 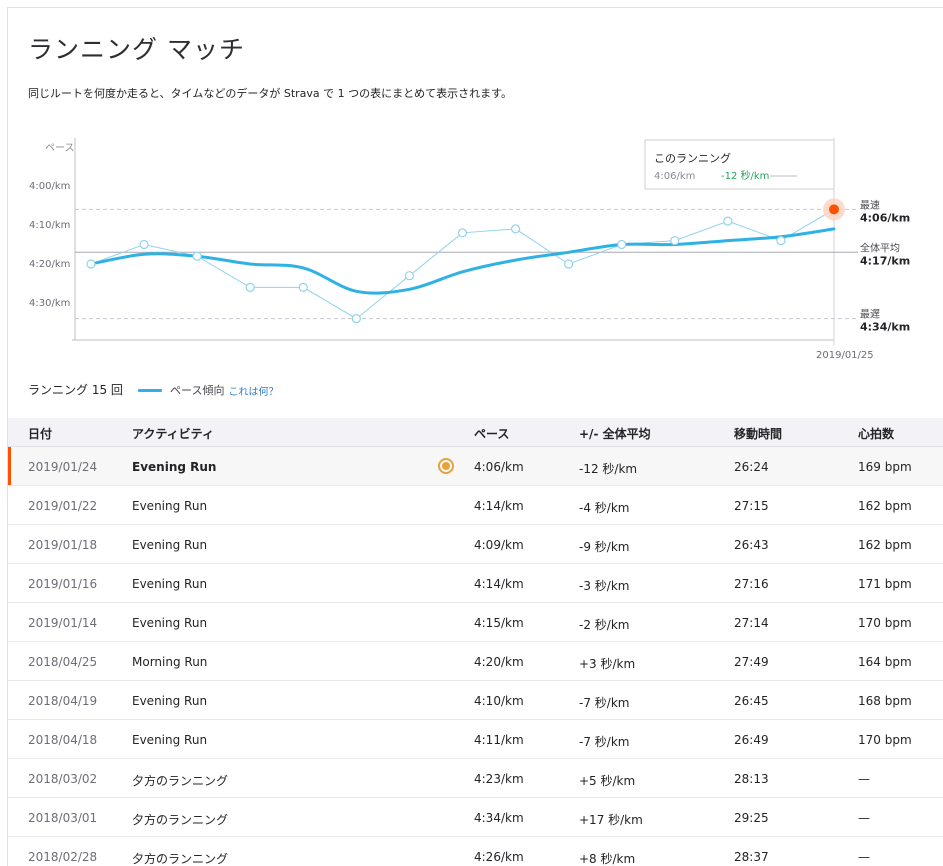 I want to click on page-title: ランニング マッチ, so click(x=136, y=49).